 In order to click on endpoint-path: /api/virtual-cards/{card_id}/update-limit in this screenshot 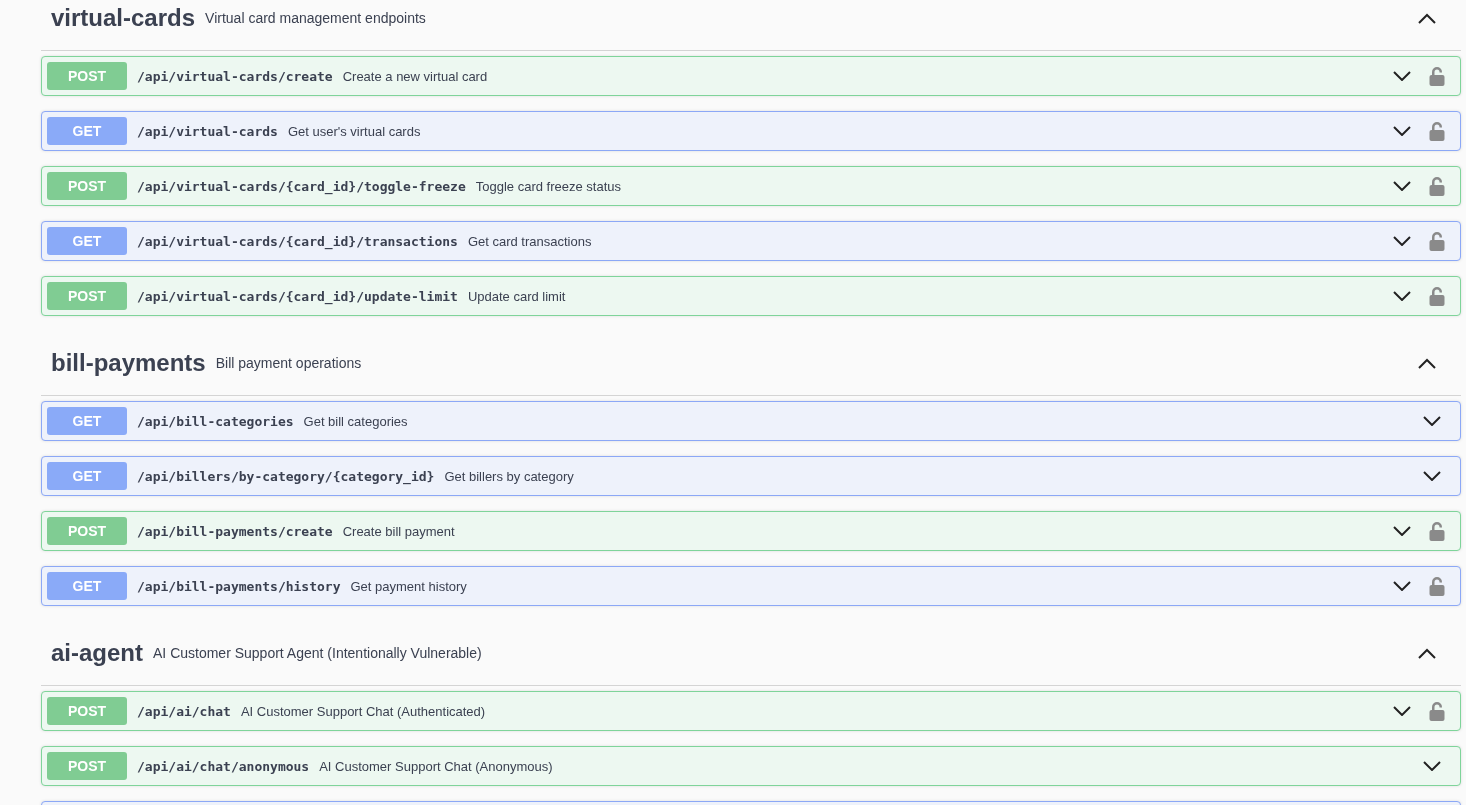, I will do `click(297, 296)`.